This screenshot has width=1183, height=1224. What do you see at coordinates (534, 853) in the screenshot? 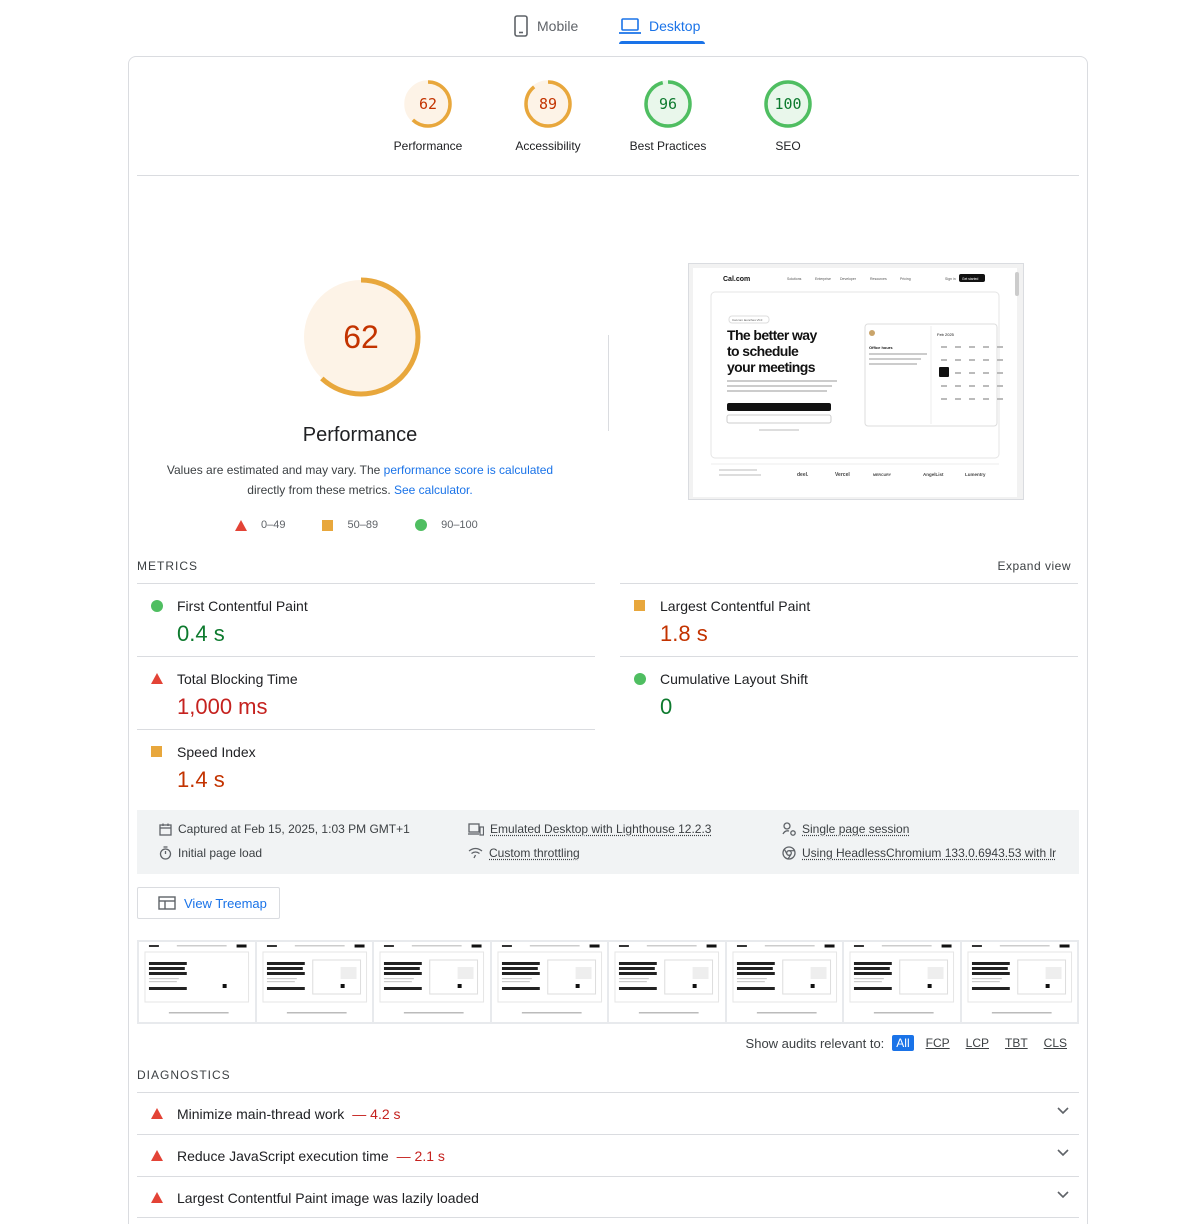
I see `throttling-text: Custom throttling` at bounding box center [534, 853].